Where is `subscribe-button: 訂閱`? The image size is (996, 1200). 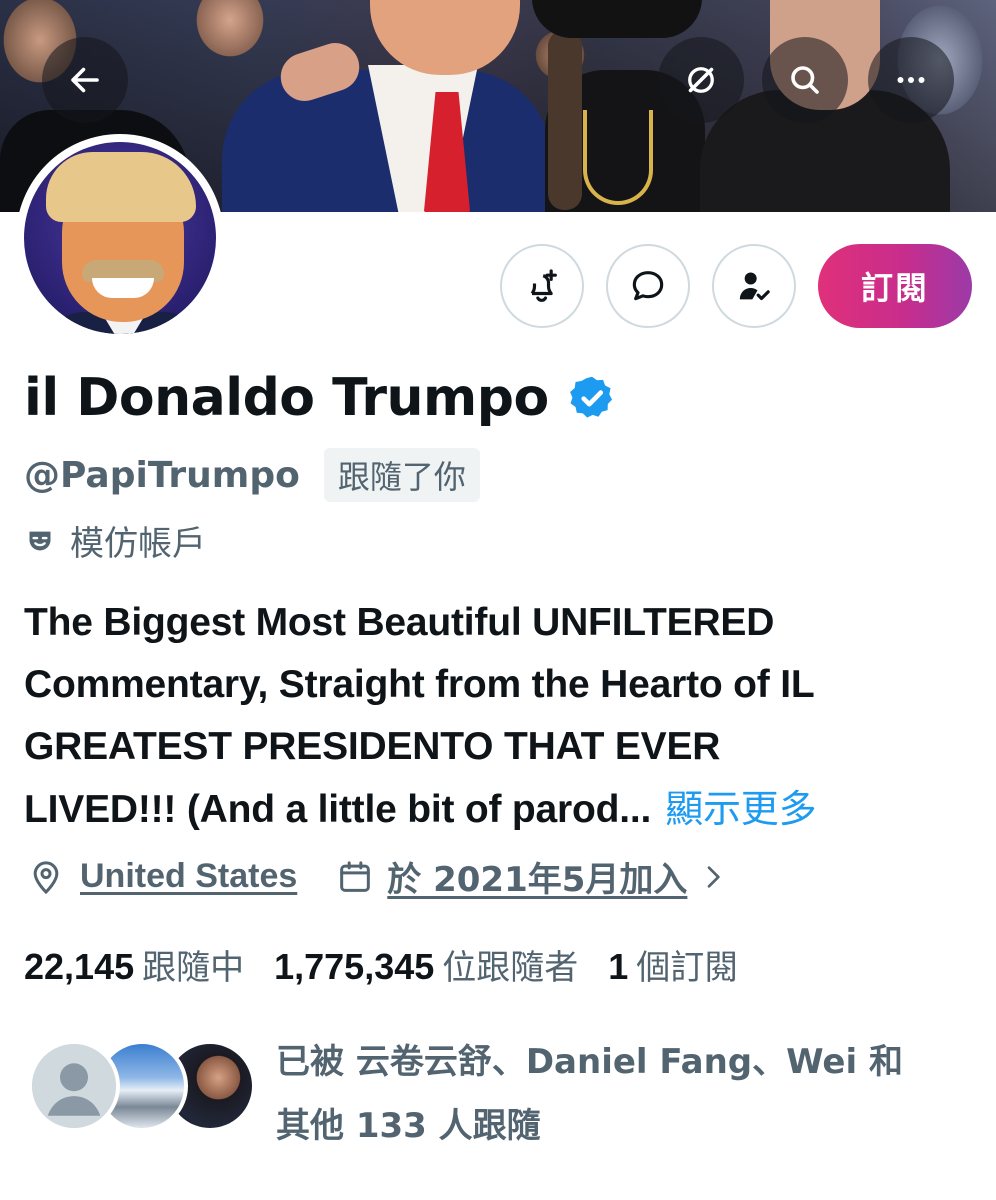 subscribe-button: 訂閱 is located at coordinates (895, 286).